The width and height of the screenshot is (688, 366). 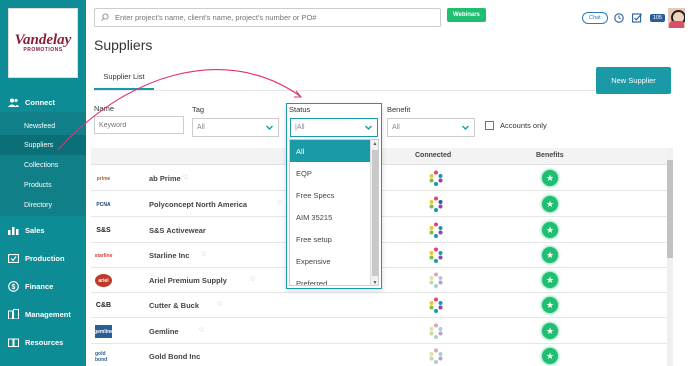 I want to click on supplier-name: Cutter & Buck, so click(x=174, y=305).